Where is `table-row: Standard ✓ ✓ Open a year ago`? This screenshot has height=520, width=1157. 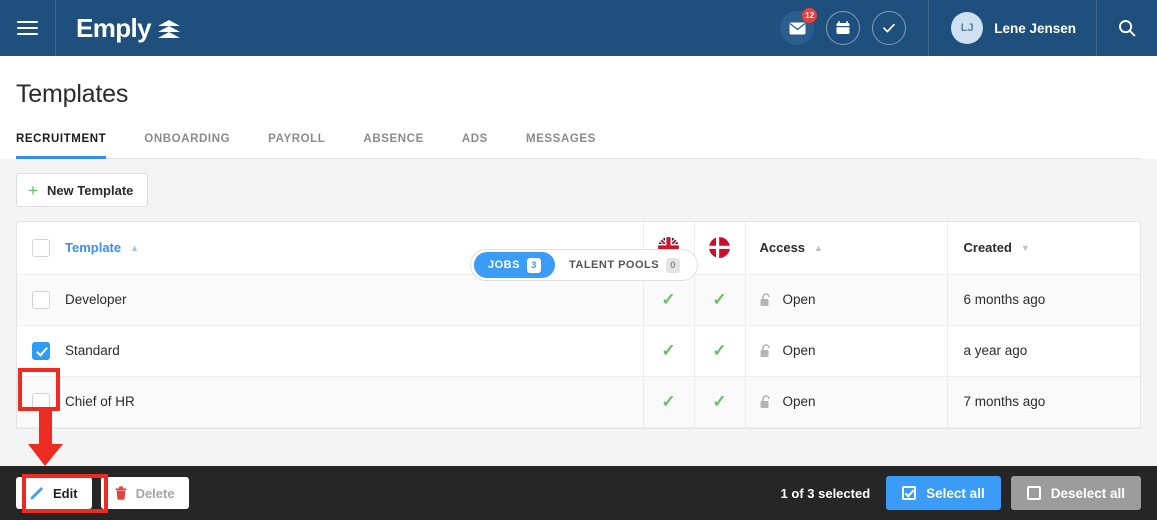
table-row: Standard ✓ ✓ Open a year ago is located at coordinates (578, 350).